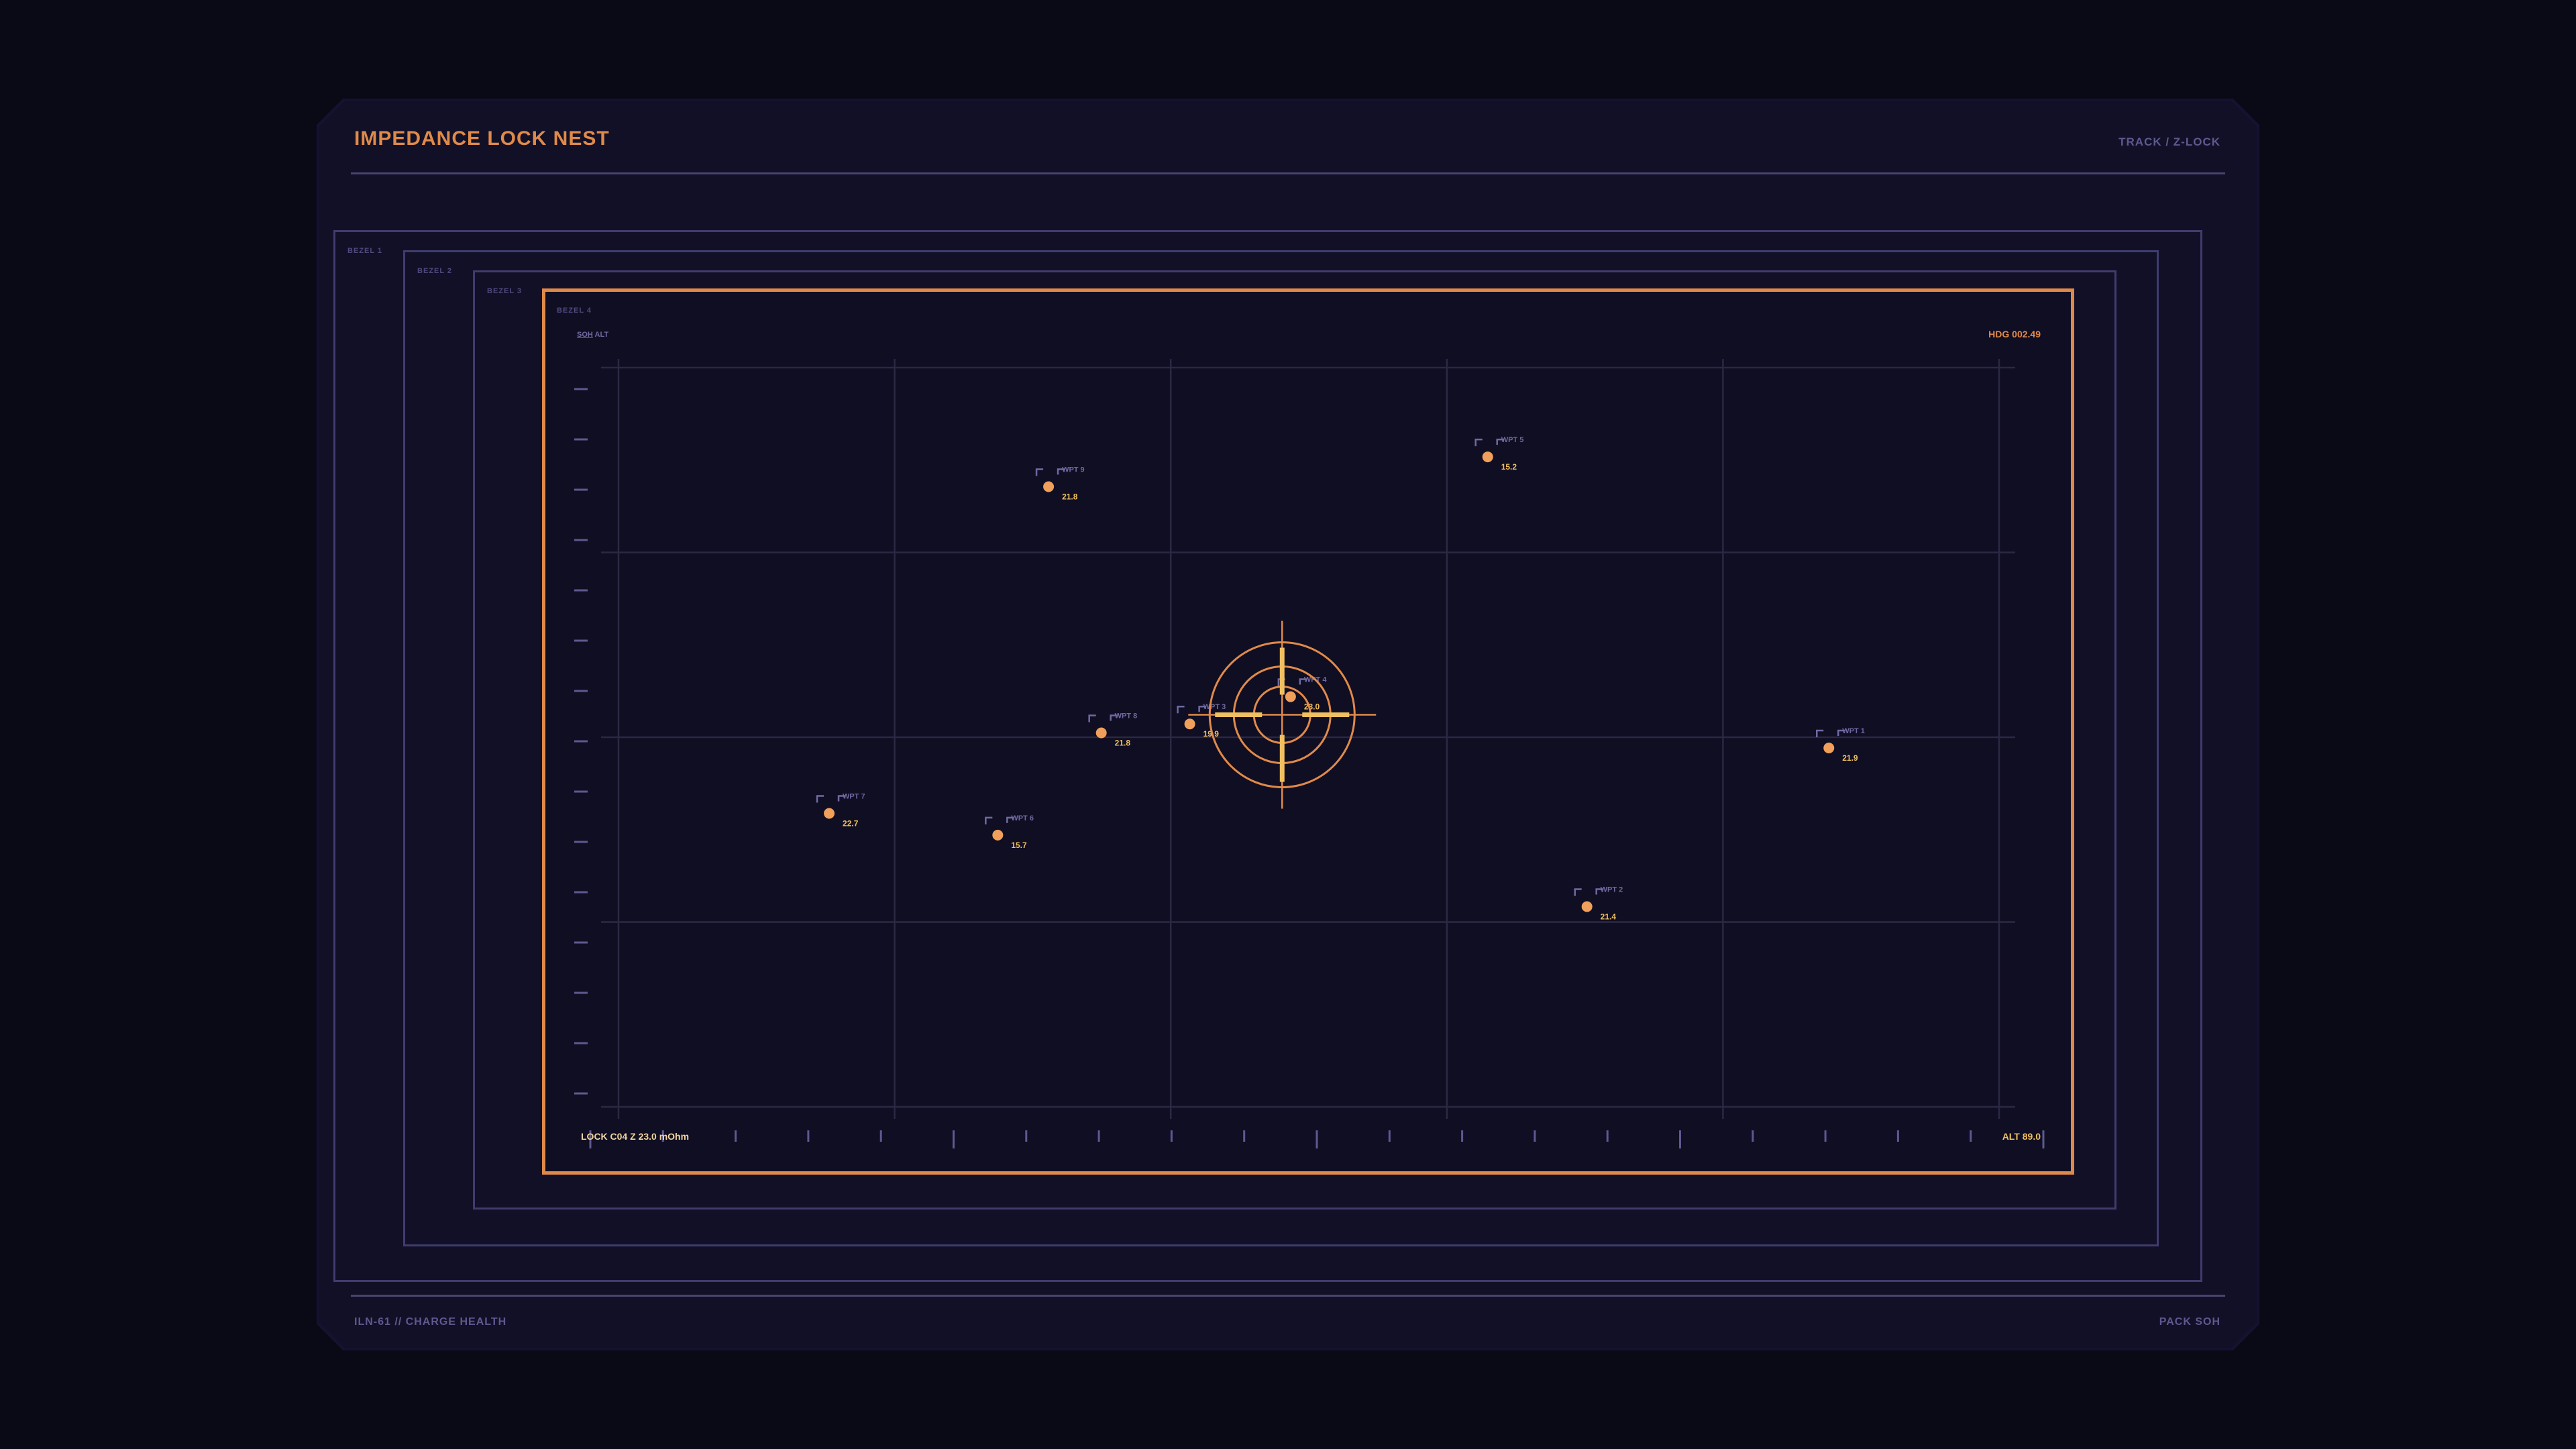 Image resolution: width=2576 pixels, height=1449 pixels. Describe the element at coordinates (1850, 758) in the screenshot. I see `cell-value: 21.9` at that location.